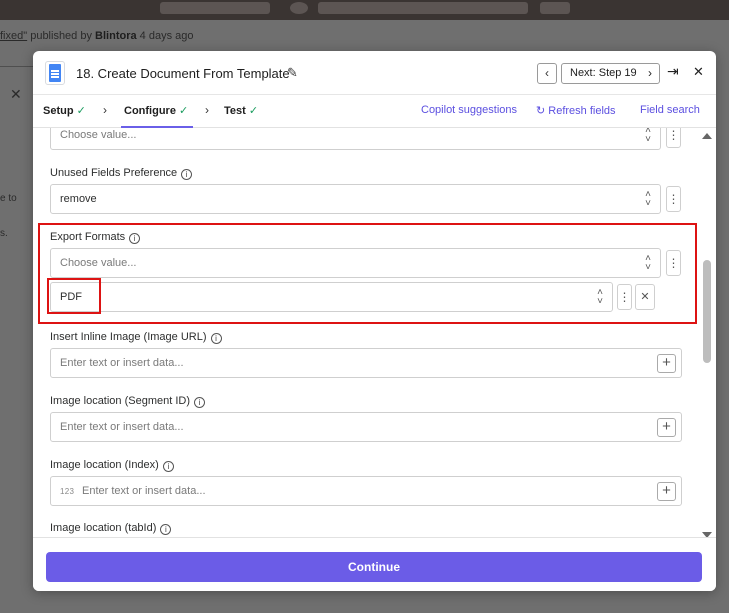 Image resolution: width=729 pixels, height=613 pixels. What do you see at coordinates (355, 139) in the screenshot?
I see `choose-value-dropdown: Choose value... ˄ ˅` at bounding box center [355, 139].